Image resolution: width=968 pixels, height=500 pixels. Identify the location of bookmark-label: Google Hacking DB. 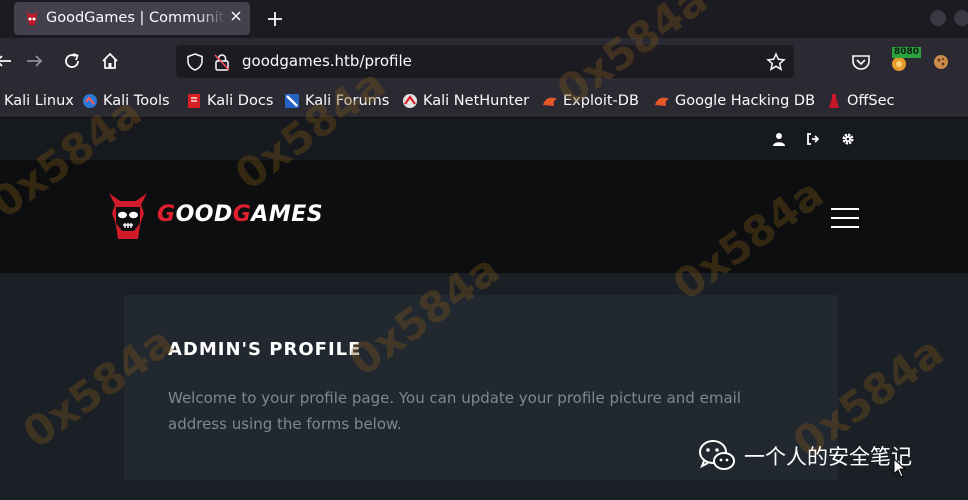
(745, 101).